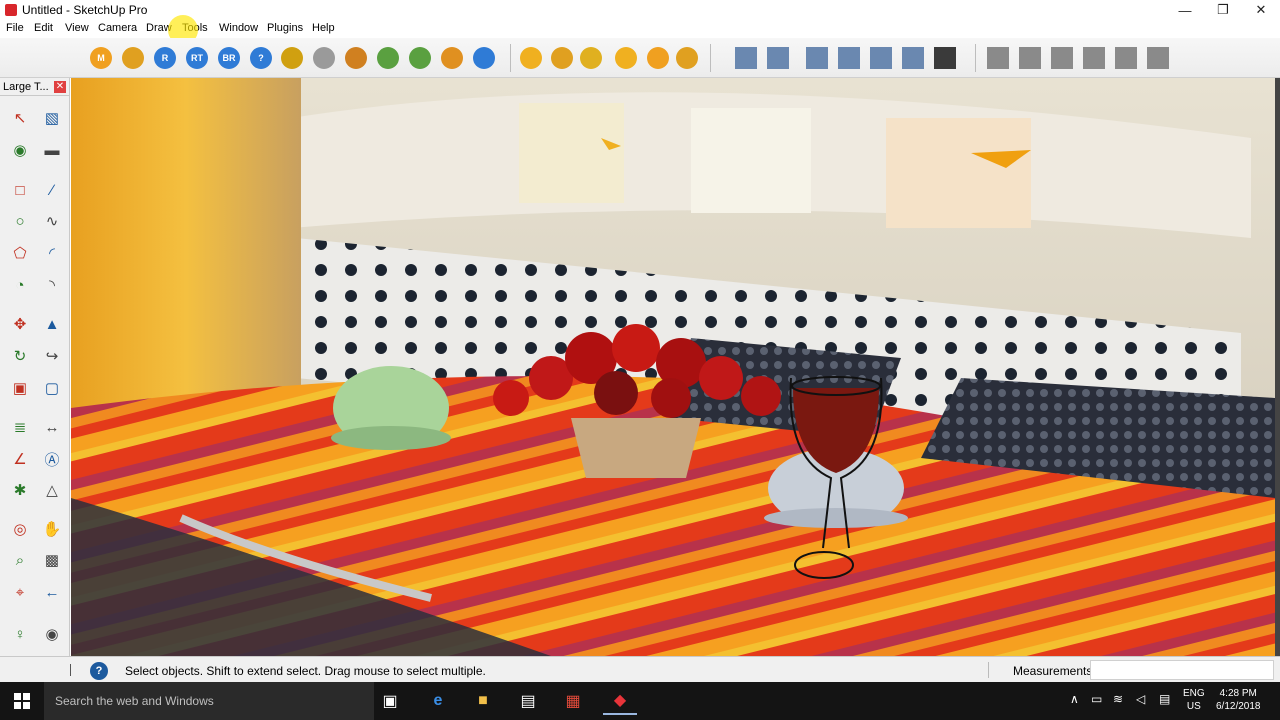 The width and height of the screenshot is (1280, 720). Describe the element at coordinates (1062, 58) in the screenshot. I see `house-icon` at that location.